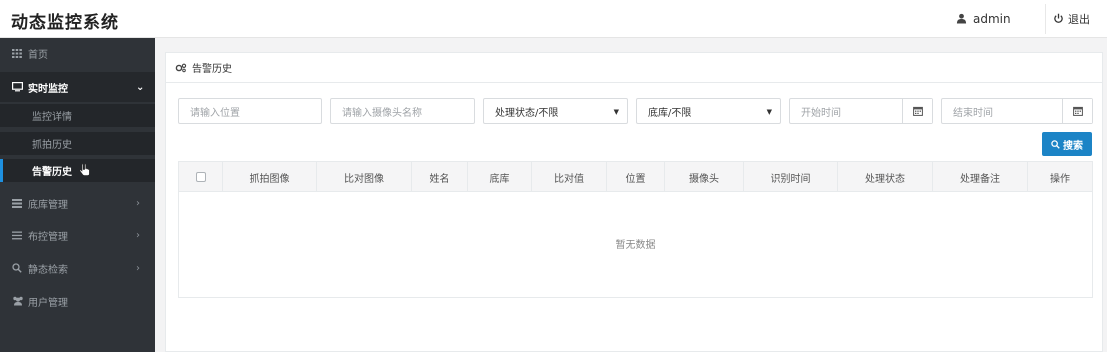 This screenshot has height=352, width=1107. What do you see at coordinates (77, 301) in the screenshot?
I see `sidebar-item-user-management: 用户管理` at bounding box center [77, 301].